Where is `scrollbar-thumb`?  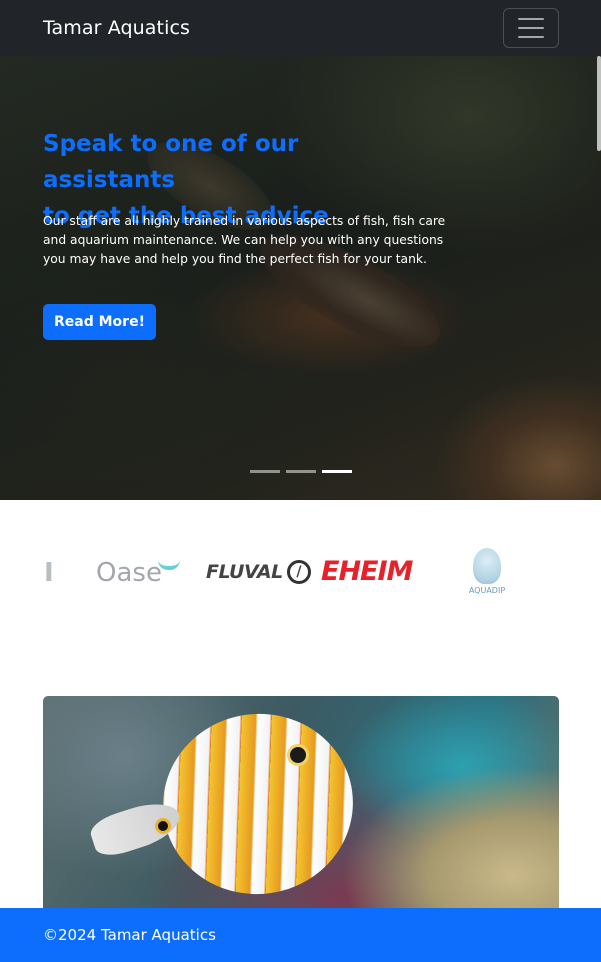
scrollbar-thumb is located at coordinates (599, 103).